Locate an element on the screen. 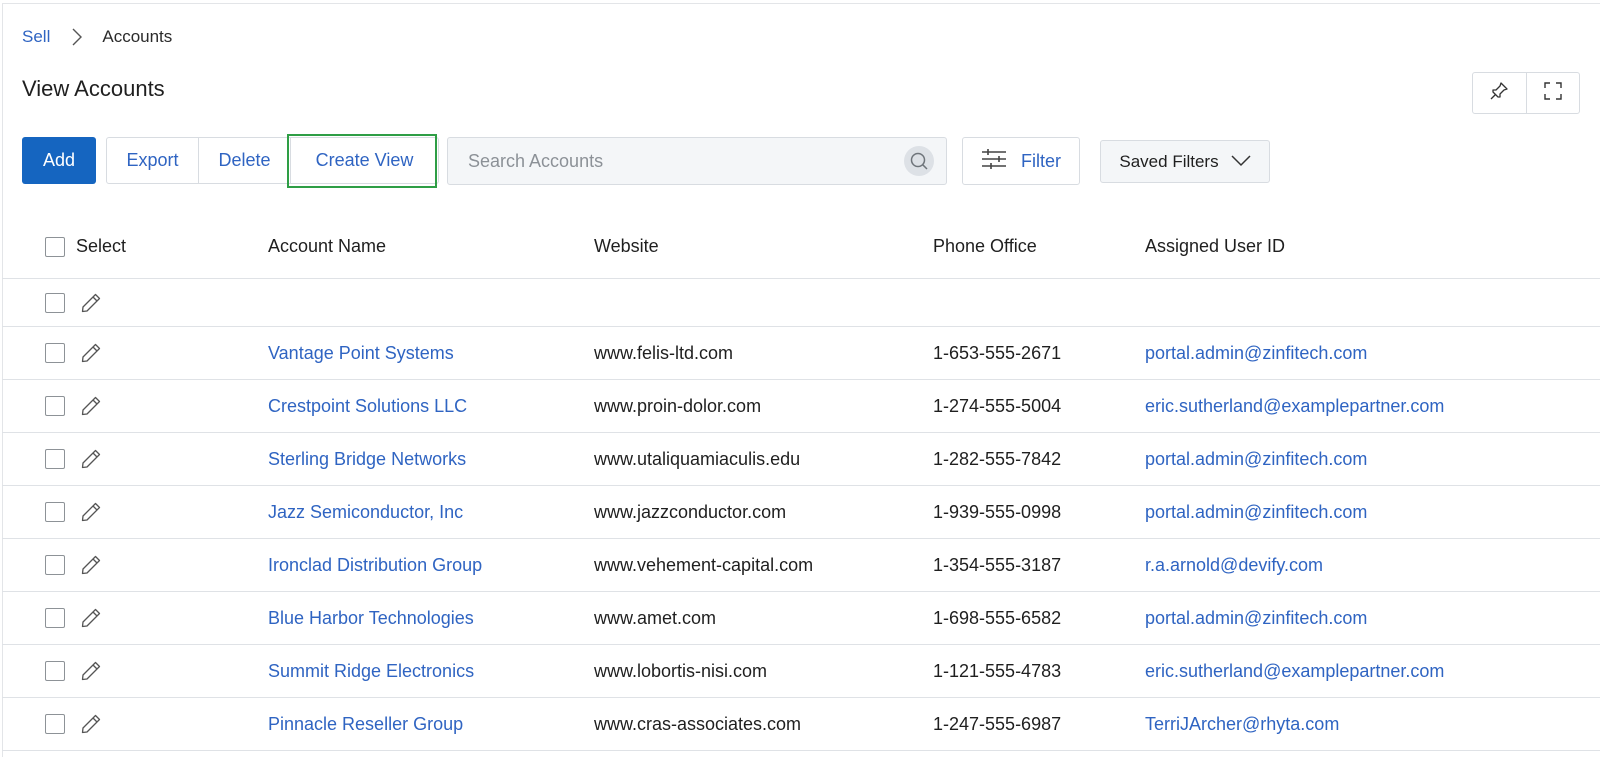  delete-button: Delete is located at coordinates (244, 160).